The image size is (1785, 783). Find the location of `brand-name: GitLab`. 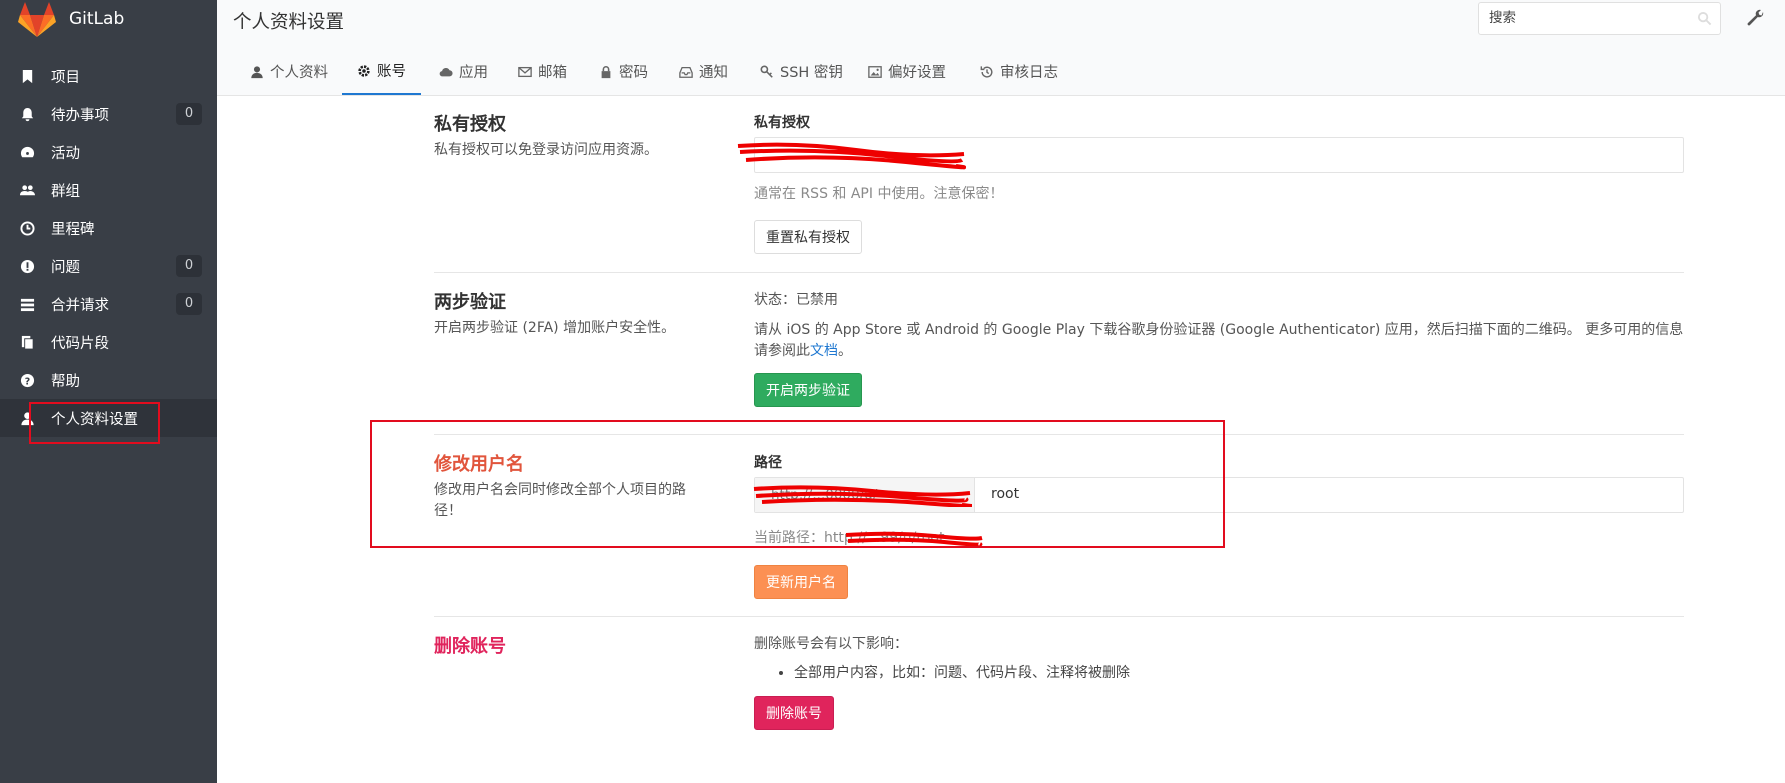

brand-name: GitLab is located at coordinates (96, 19).